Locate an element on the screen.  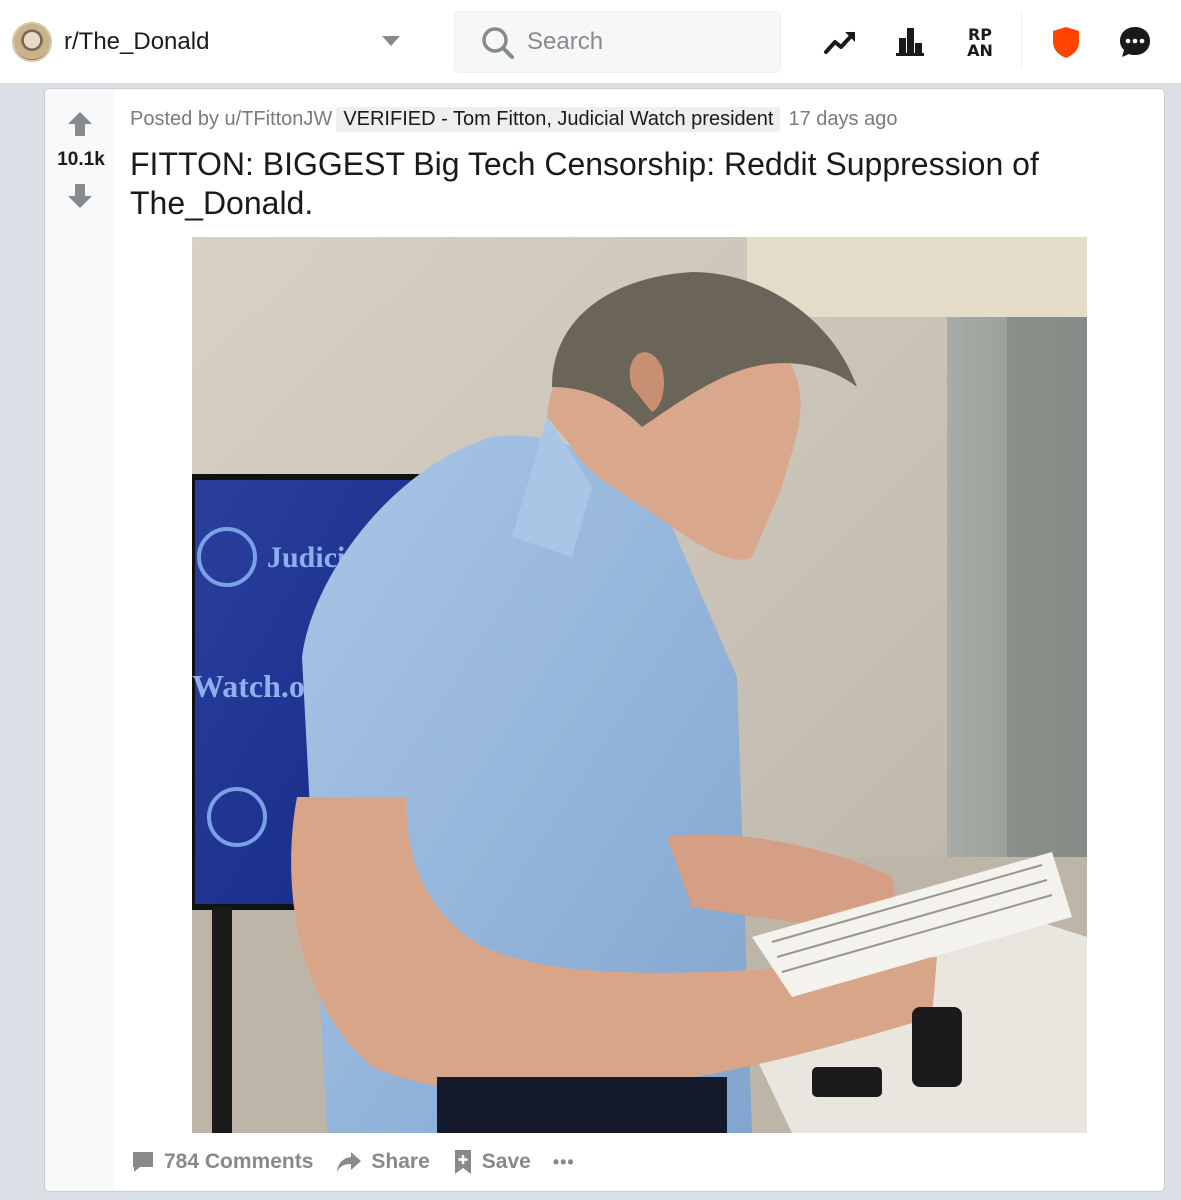
author-link: u/TFittonJW is located at coordinates (279, 119).